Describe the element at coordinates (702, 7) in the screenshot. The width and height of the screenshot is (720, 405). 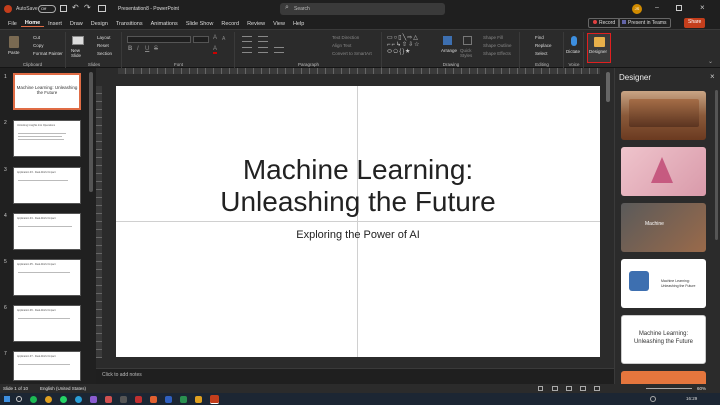
I see `close-icon: ×` at that location.